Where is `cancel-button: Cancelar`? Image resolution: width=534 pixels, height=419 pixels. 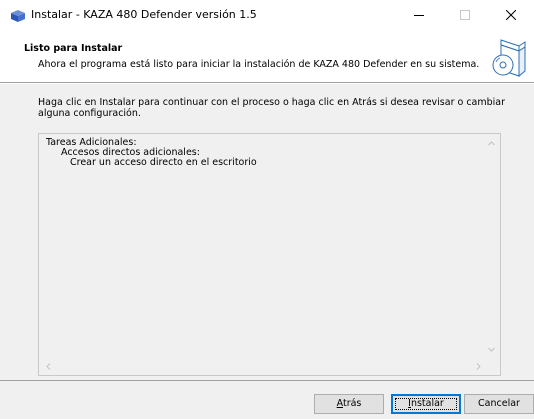
cancel-button: Cancelar is located at coordinates (499, 404).